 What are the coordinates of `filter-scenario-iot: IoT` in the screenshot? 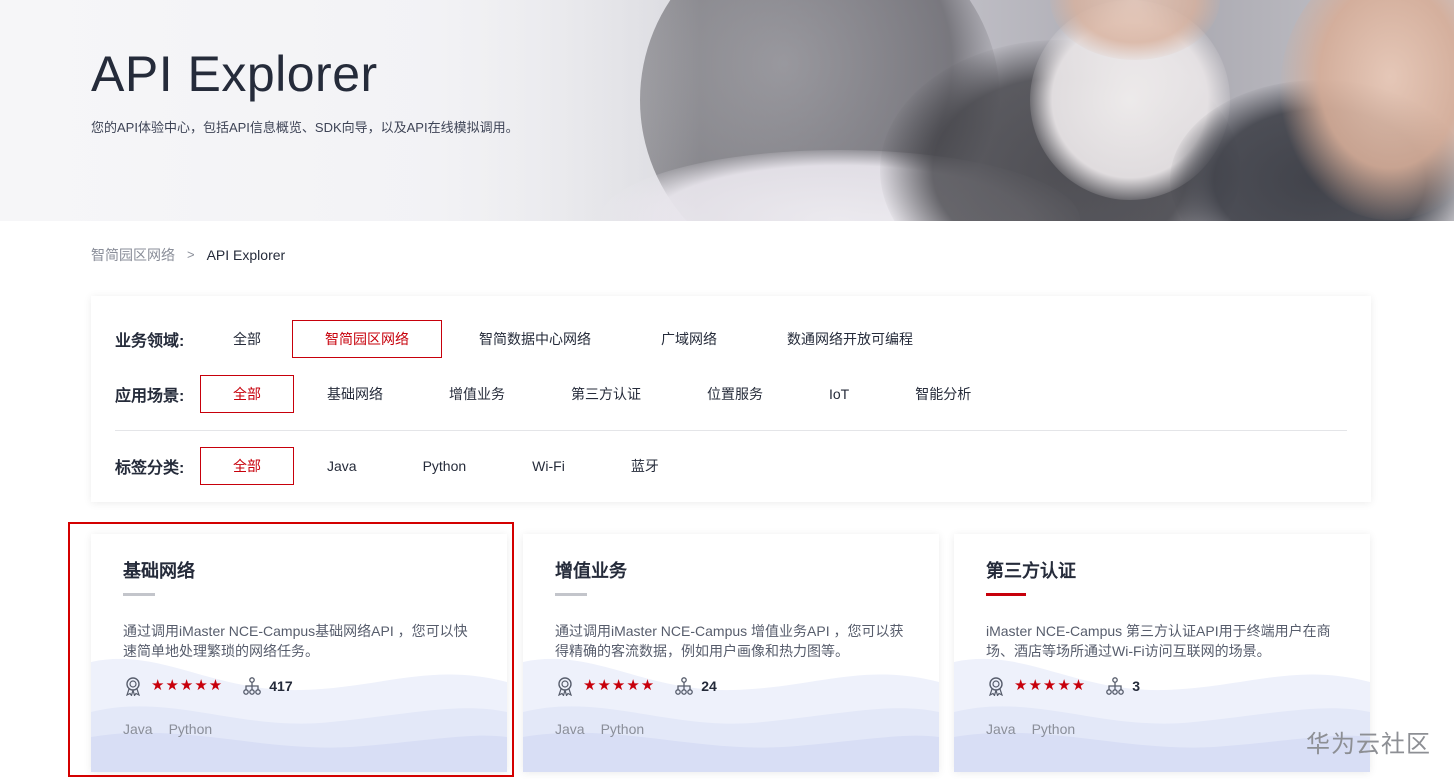 It's located at (839, 394).